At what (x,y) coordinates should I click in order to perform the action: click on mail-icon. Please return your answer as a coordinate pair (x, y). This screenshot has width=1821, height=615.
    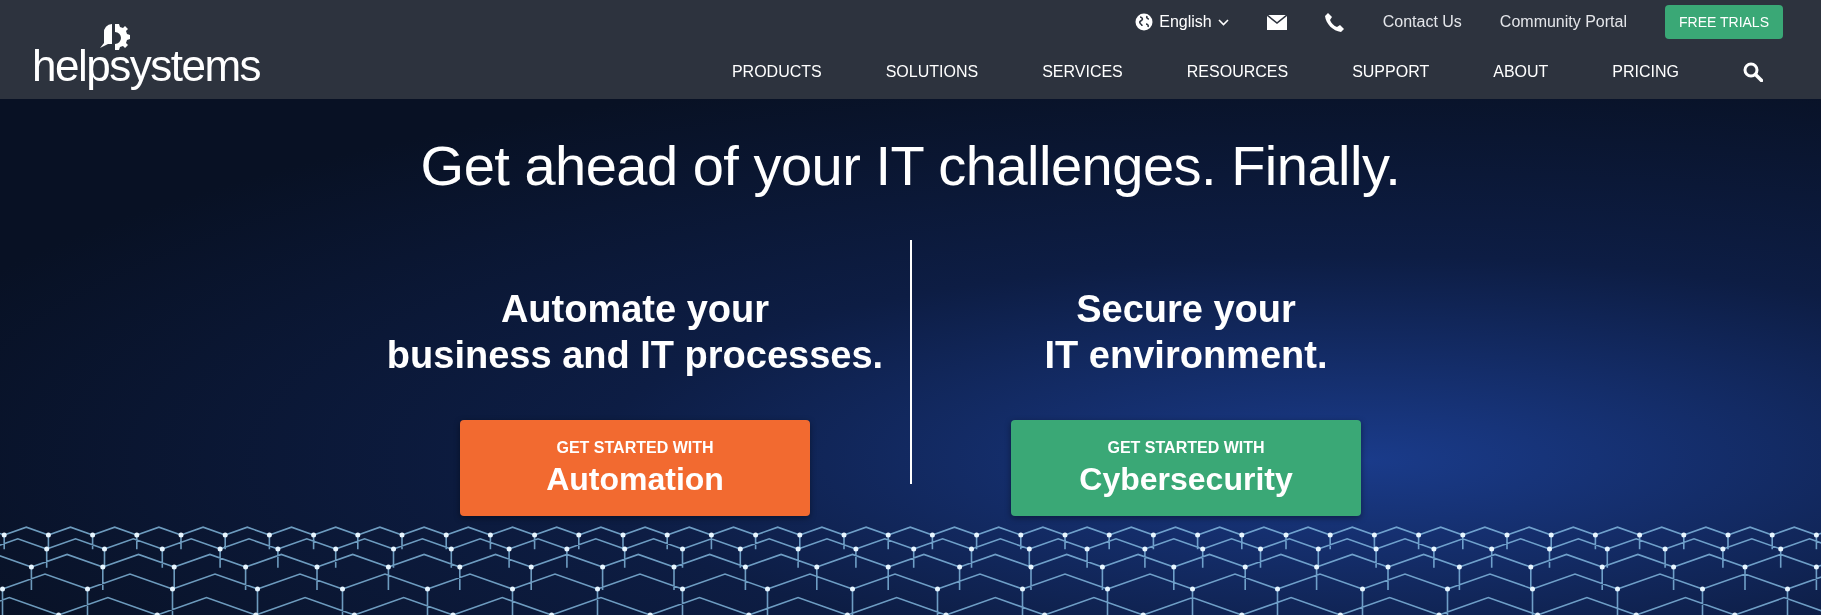
    Looking at the image, I should click on (1276, 22).